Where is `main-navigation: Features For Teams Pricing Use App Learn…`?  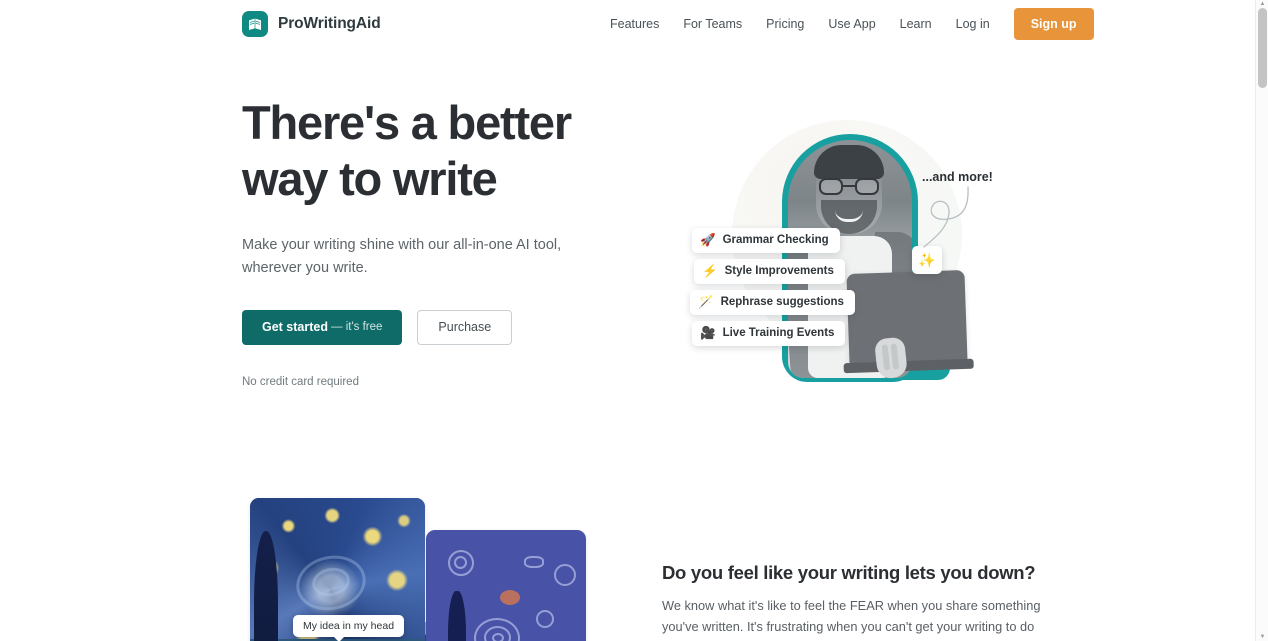
main-navigation: Features For Teams Pricing Use App Learn… is located at coordinates (846, 24).